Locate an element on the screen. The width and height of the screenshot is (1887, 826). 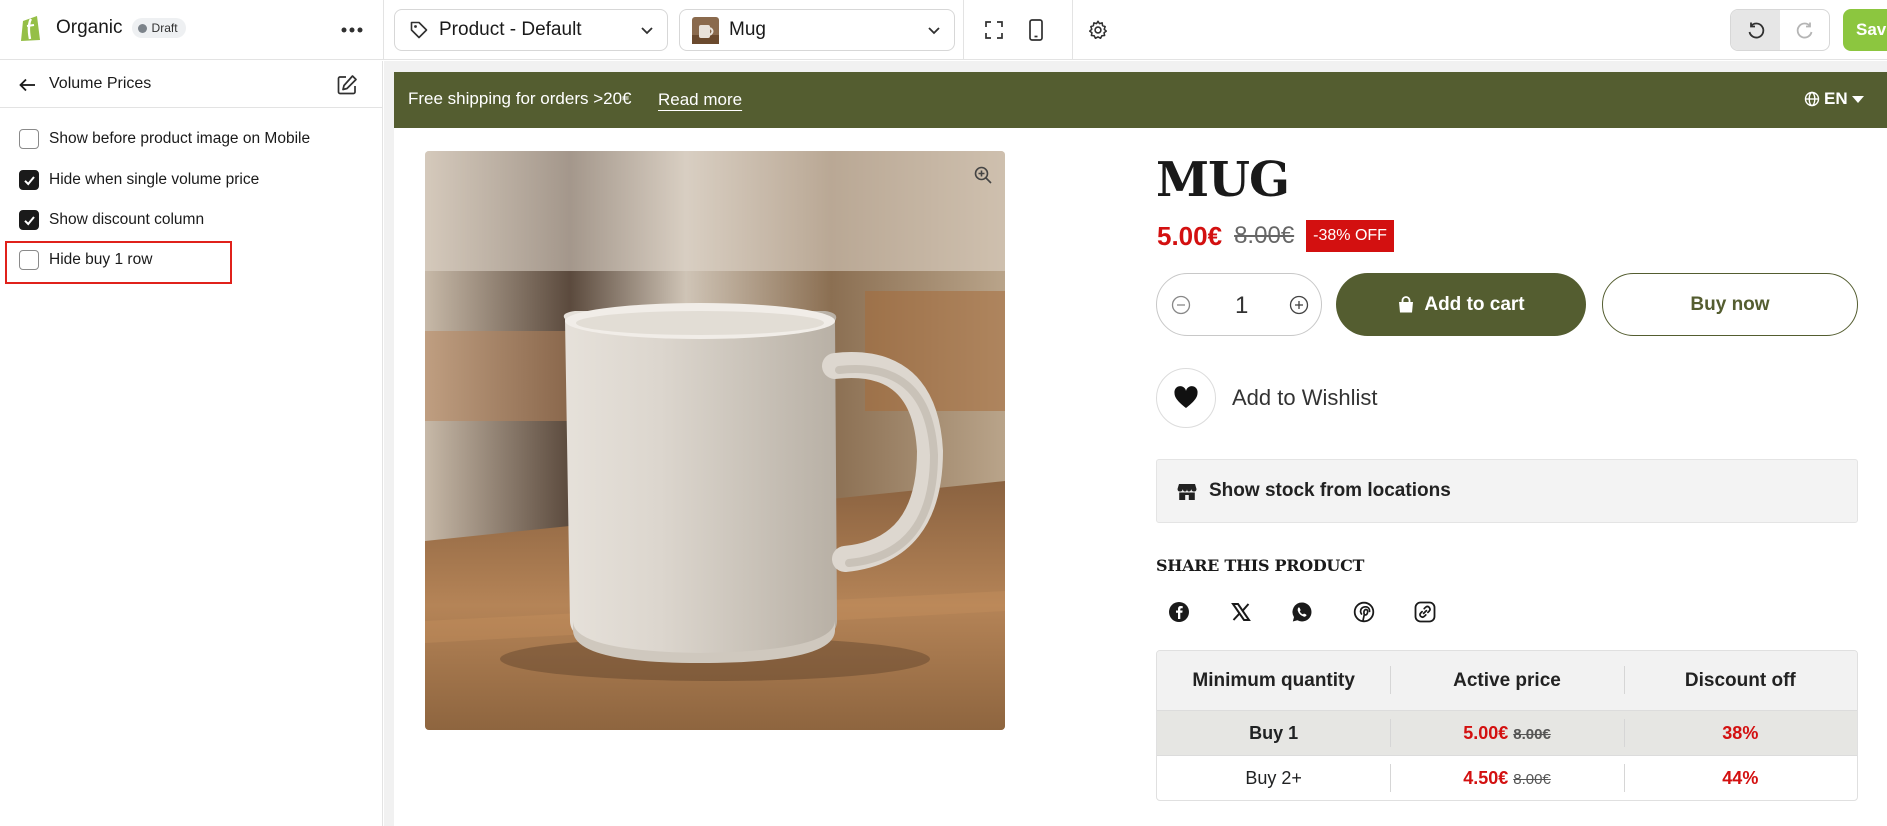
add-to-cart-button: Add to cart is located at coordinates (1461, 304).